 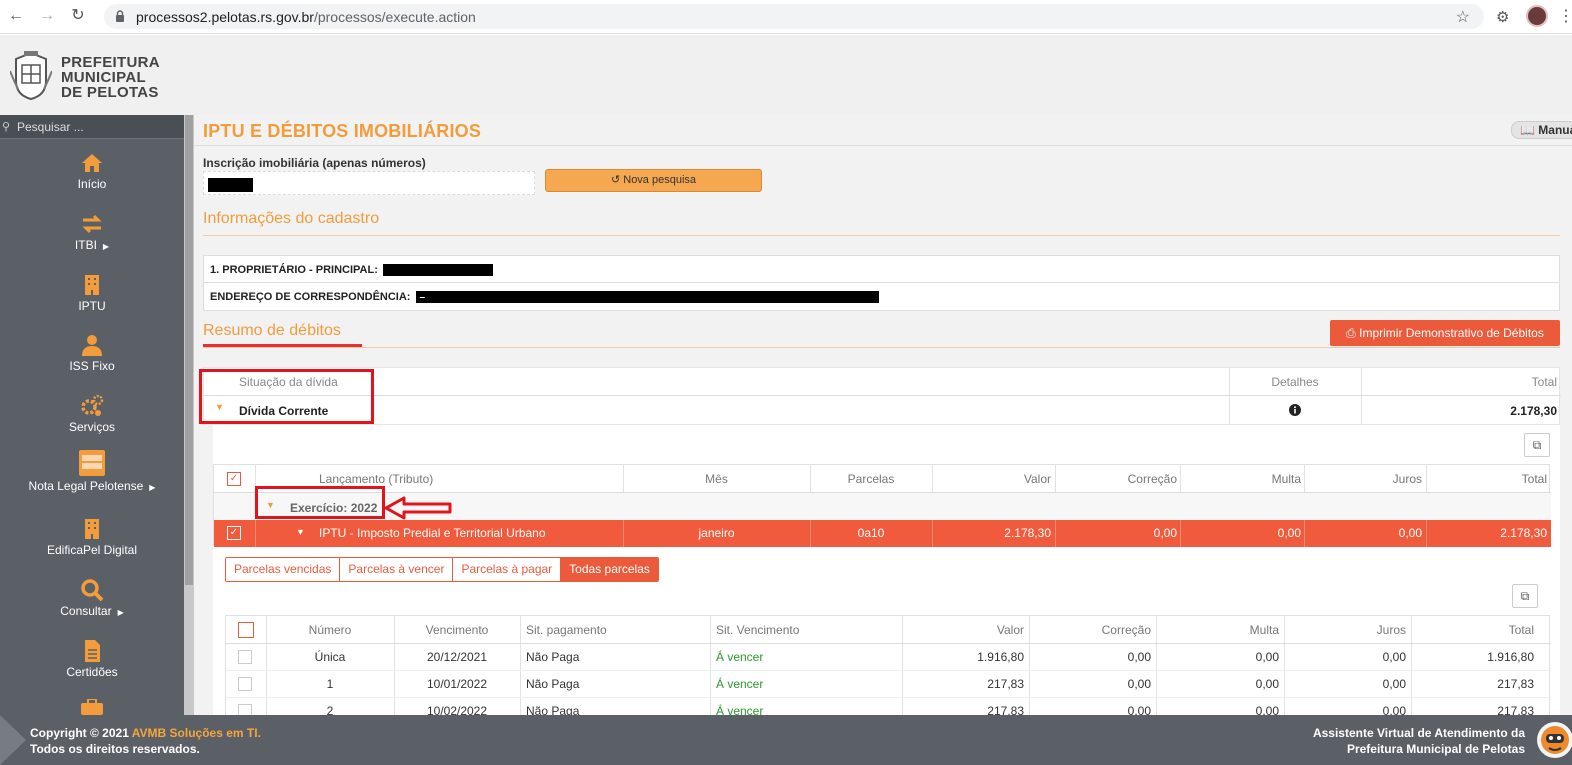 What do you see at coordinates (92, 590) in the screenshot?
I see `search-icon` at bounding box center [92, 590].